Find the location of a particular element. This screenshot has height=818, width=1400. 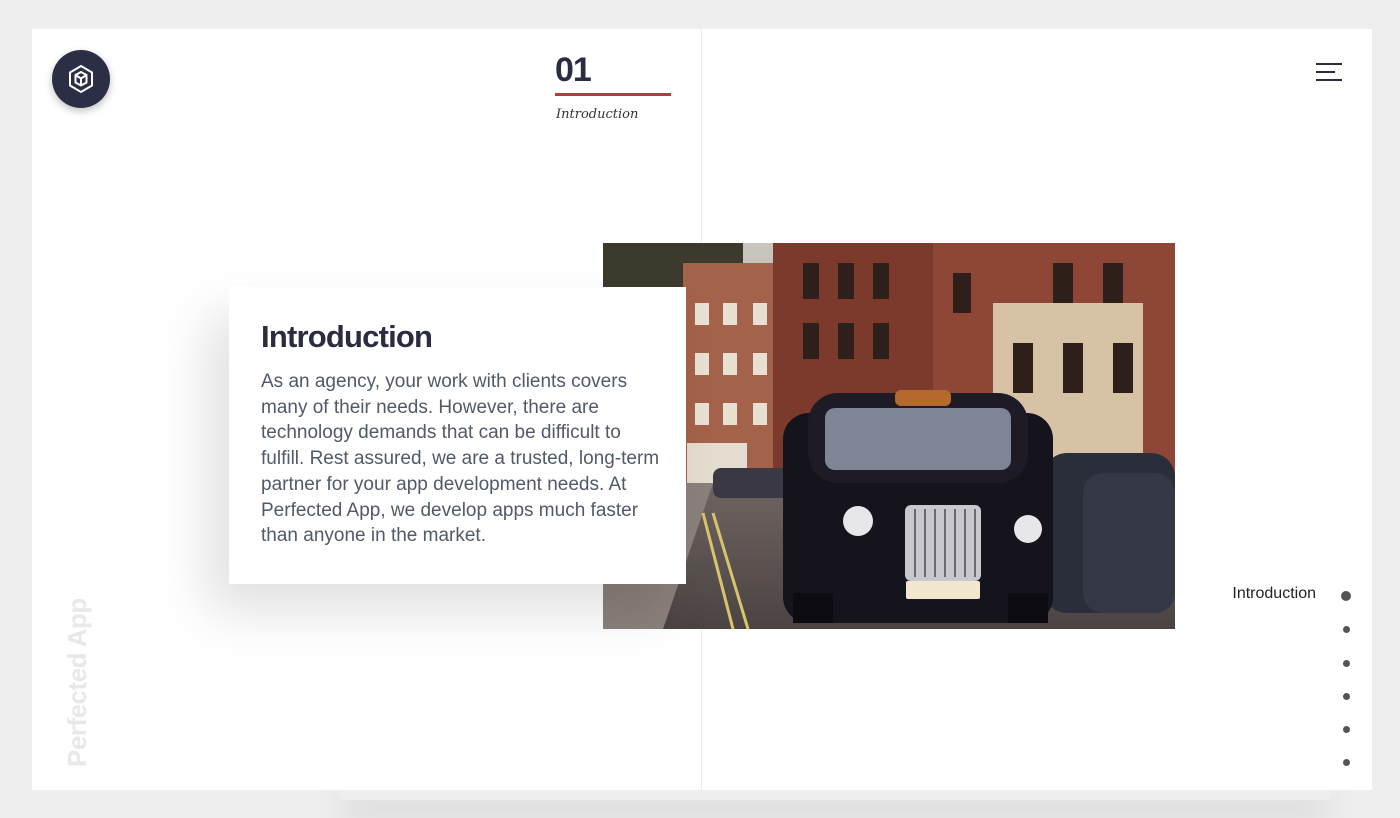

hexagon-cube-icon is located at coordinates (81, 79).